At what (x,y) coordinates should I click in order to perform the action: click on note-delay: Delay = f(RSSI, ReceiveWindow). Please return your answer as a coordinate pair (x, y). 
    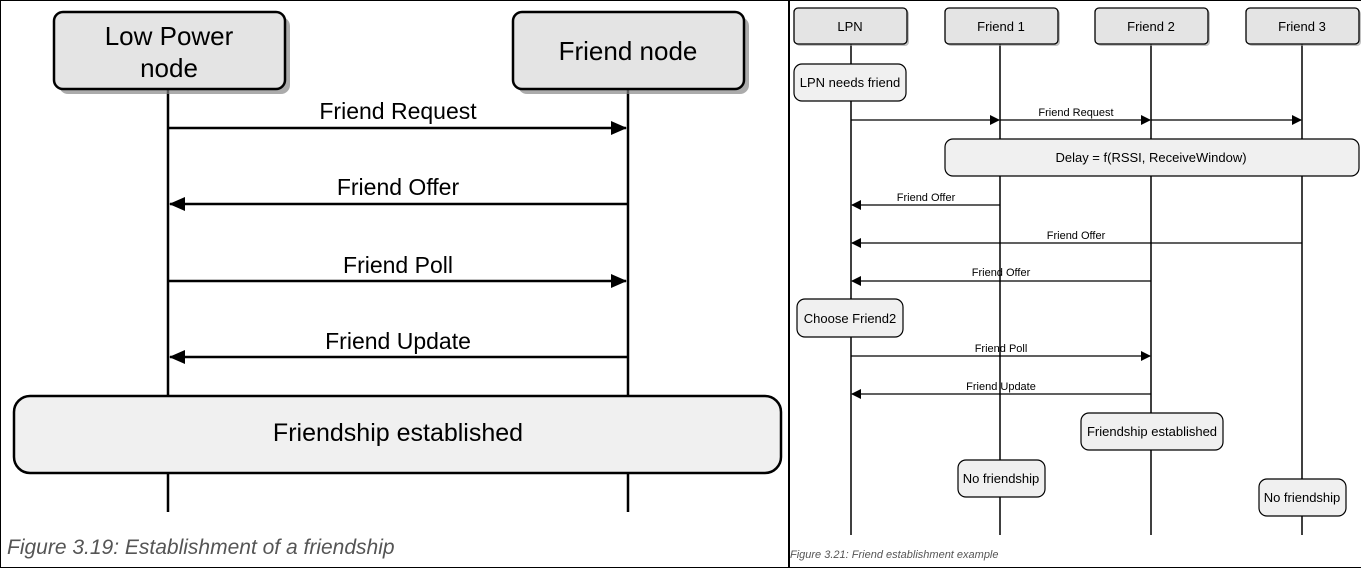
    Looking at the image, I should click on (1152, 157).